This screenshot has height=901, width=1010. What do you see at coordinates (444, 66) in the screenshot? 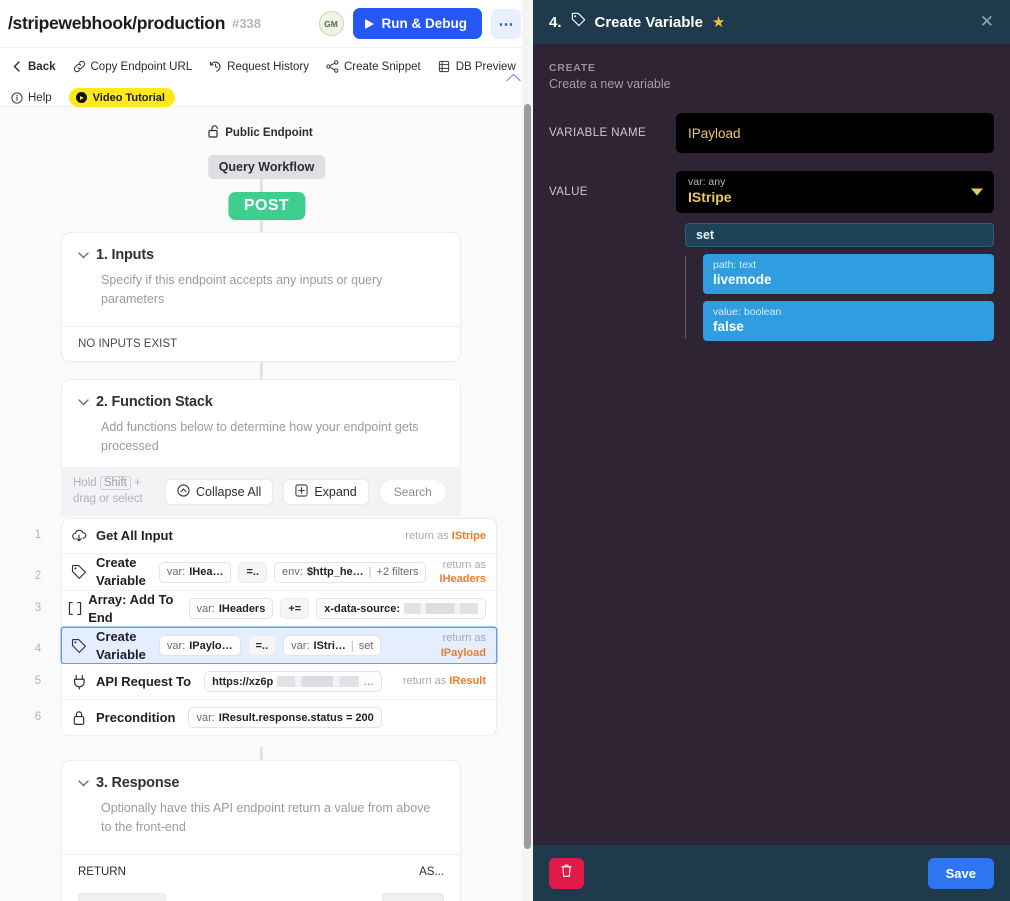
I see `database-icon` at bounding box center [444, 66].